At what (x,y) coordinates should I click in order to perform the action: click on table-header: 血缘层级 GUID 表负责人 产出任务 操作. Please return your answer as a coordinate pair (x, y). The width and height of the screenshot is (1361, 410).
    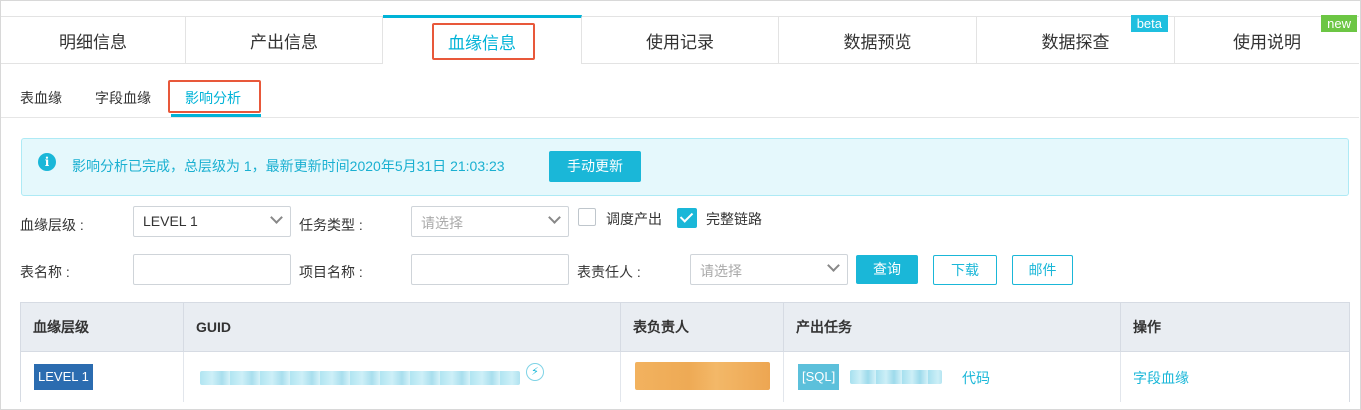
    Looking at the image, I should click on (685, 327).